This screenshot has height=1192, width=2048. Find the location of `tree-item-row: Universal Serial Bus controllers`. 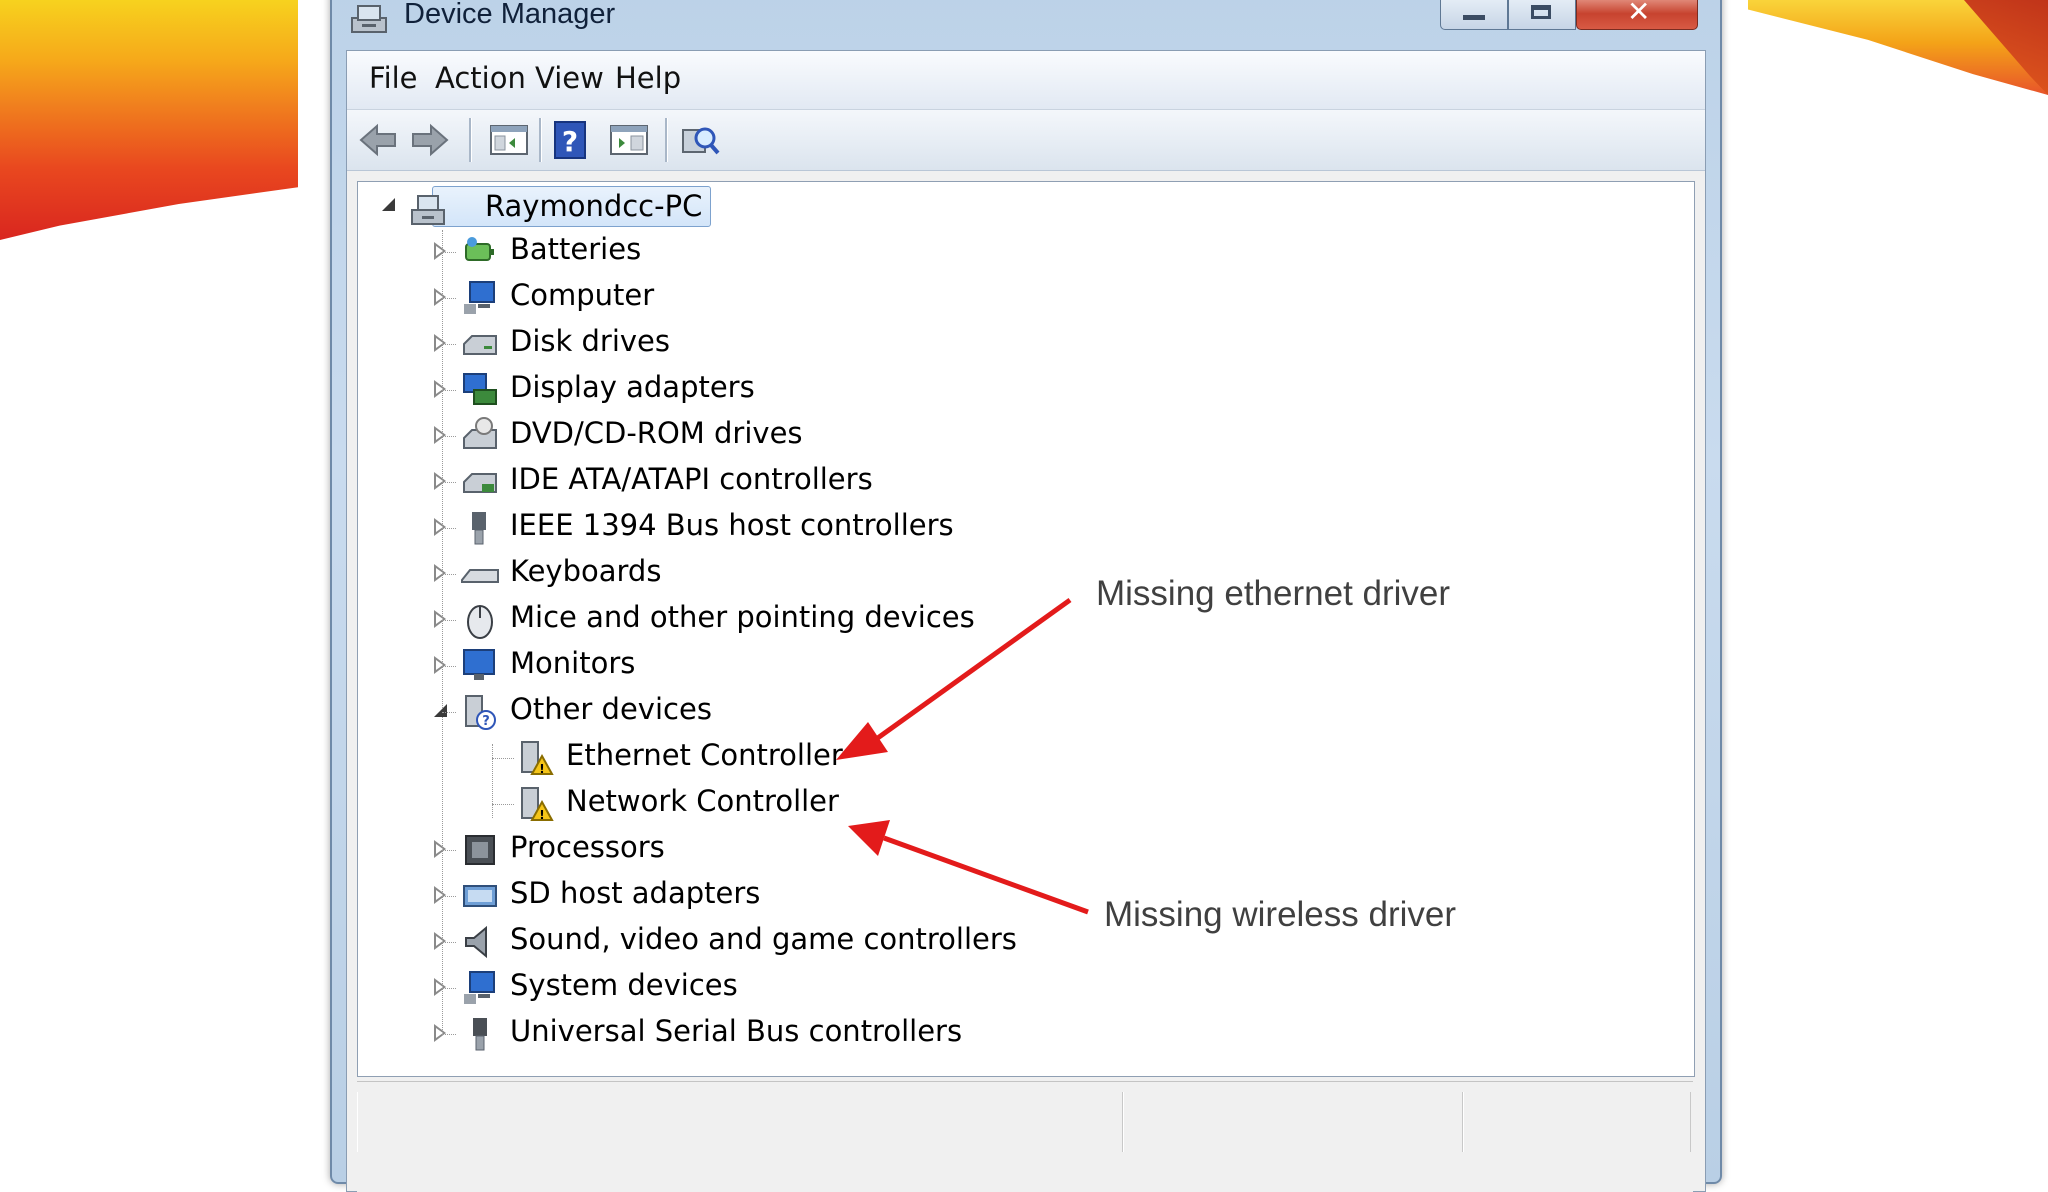

tree-item-row: Universal Serial Bus controllers is located at coordinates (884, 1034).